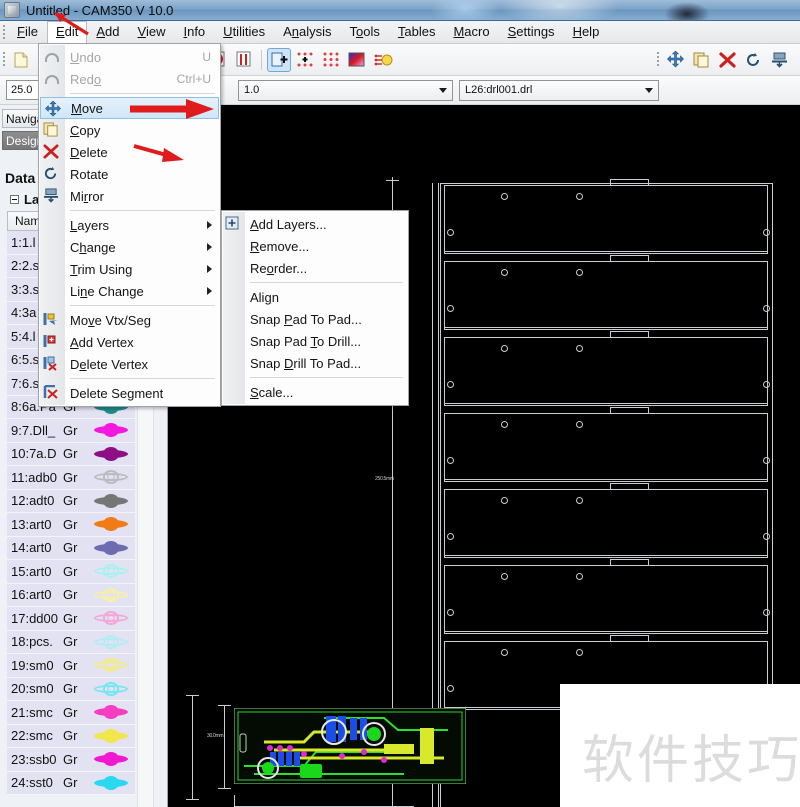 The image size is (800, 807). Describe the element at coordinates (71, 713) in the screenshot. I see `layer-row: 21:smc Gr` at that location.